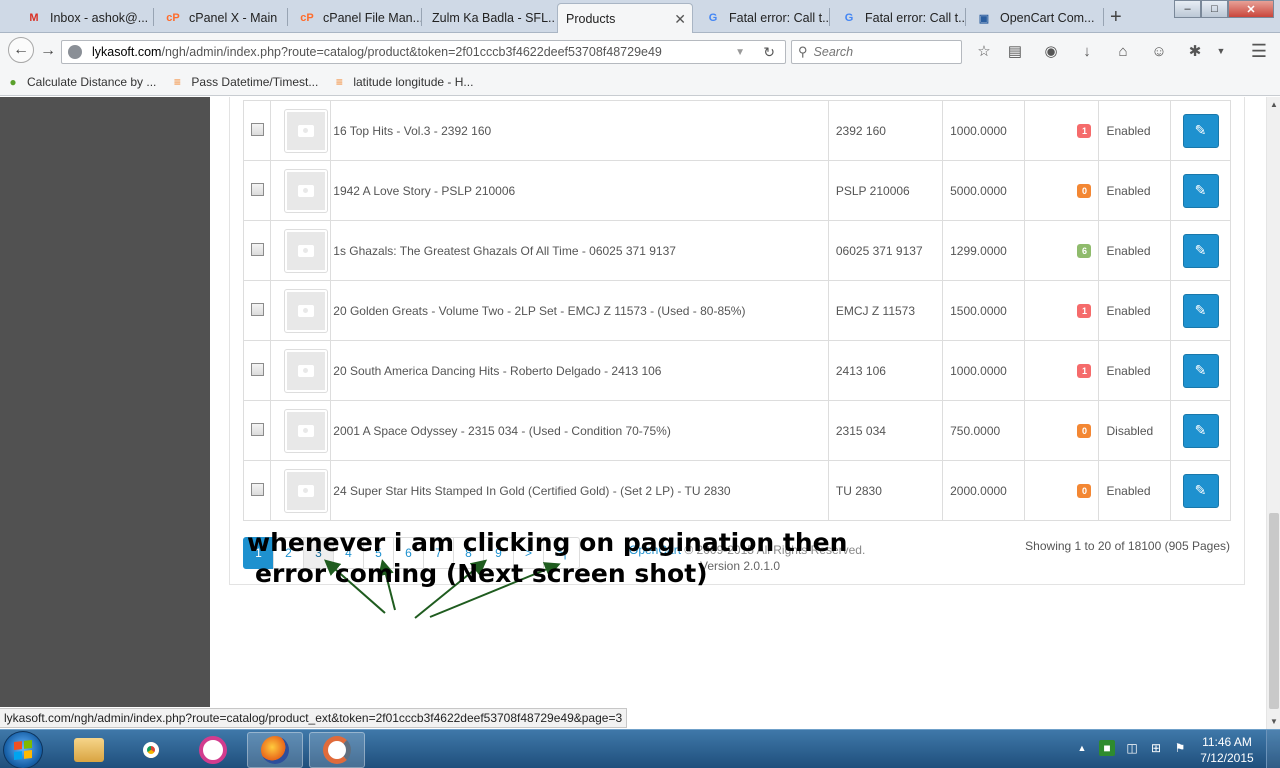  I want to click on clock-date: 7/12/2015, so click(1227, 758).